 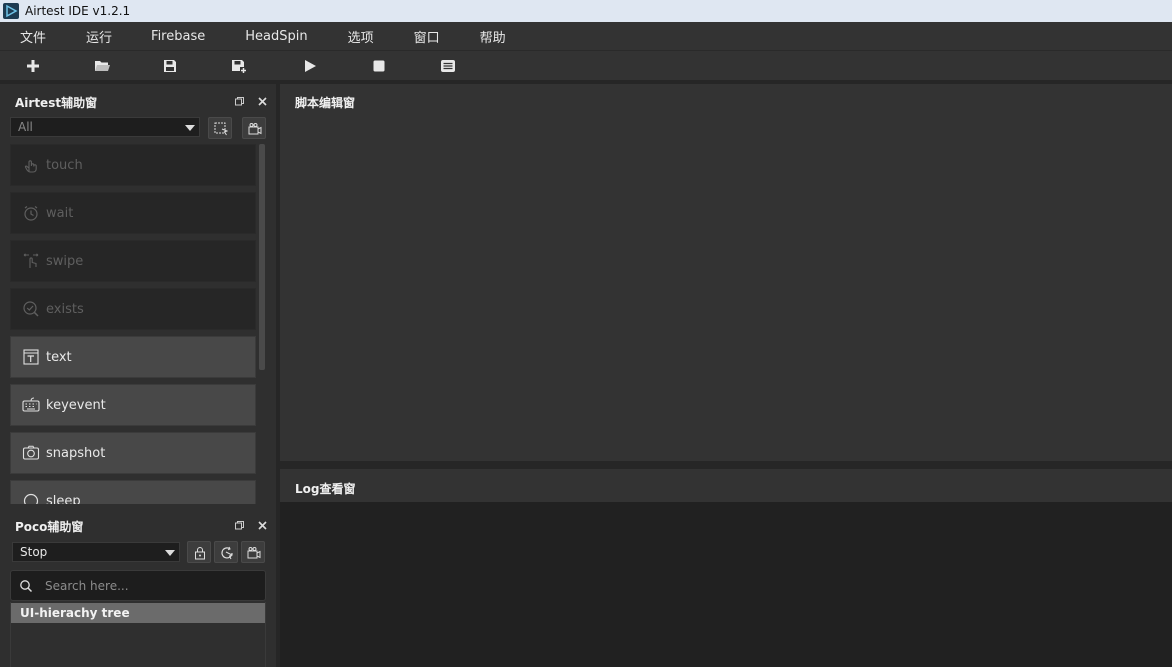 I want to click on select-region-icon, so click(x=221, y=129).